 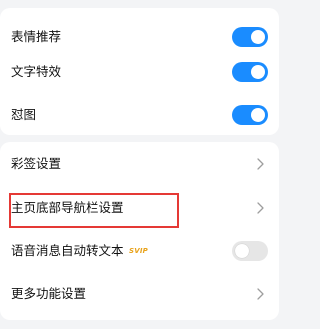 What do you see at coordinates (94, 210) in the screenshot?
I see `highlight-box` at bounding box center [94, 210].